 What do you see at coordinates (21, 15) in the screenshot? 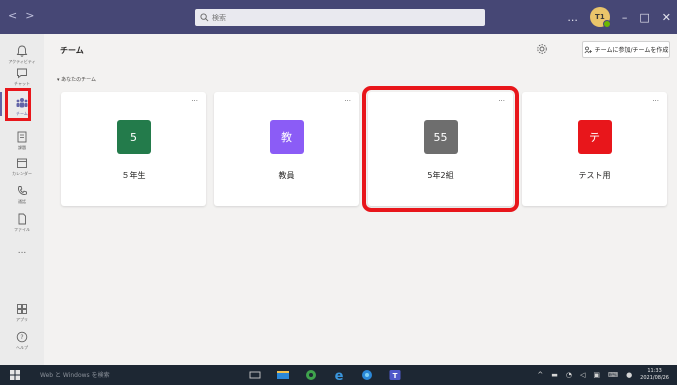
I see `nav-arrows: < >` at bounding box center [21, 15].